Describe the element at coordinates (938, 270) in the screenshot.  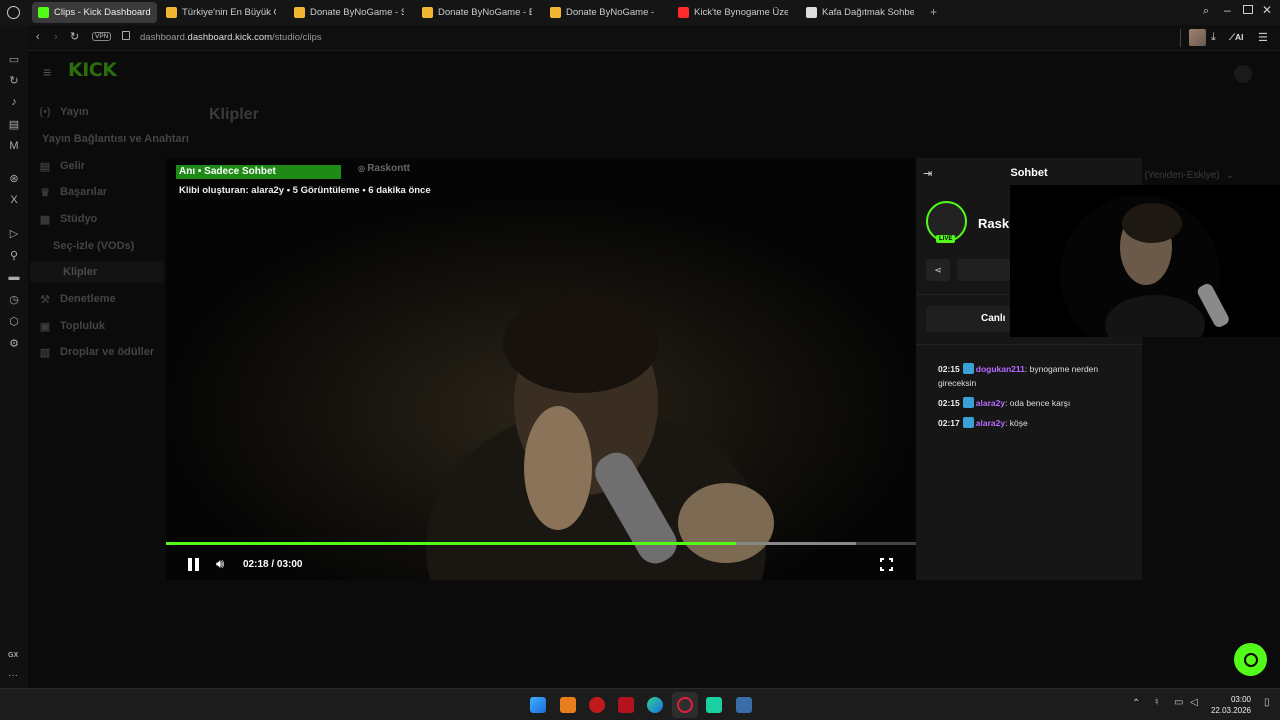
I see `share-icon: ⋖` at that location.